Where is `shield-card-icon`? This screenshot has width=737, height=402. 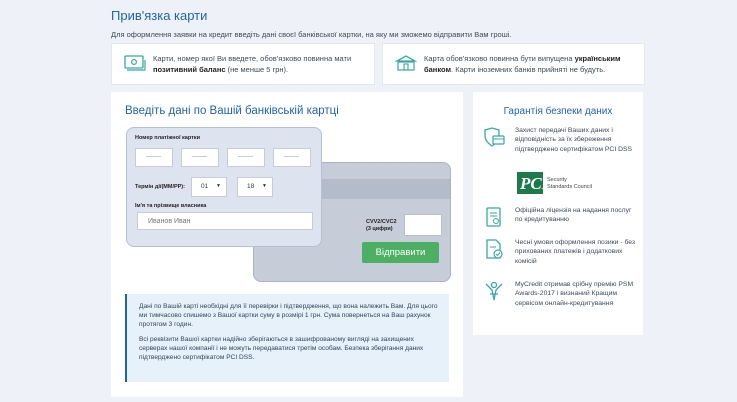
shield-card-icon is located at coordinates (494, 137).